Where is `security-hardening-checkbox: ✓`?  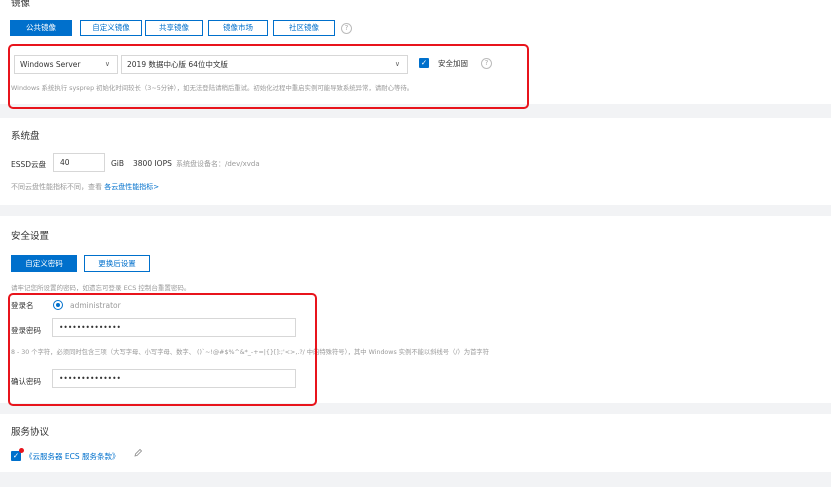
security-hardening-checkbox: ✓ is located at coordinates (424, 63).